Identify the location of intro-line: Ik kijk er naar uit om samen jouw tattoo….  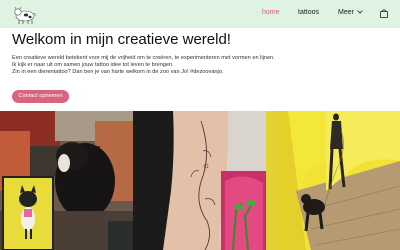
(93, 65).